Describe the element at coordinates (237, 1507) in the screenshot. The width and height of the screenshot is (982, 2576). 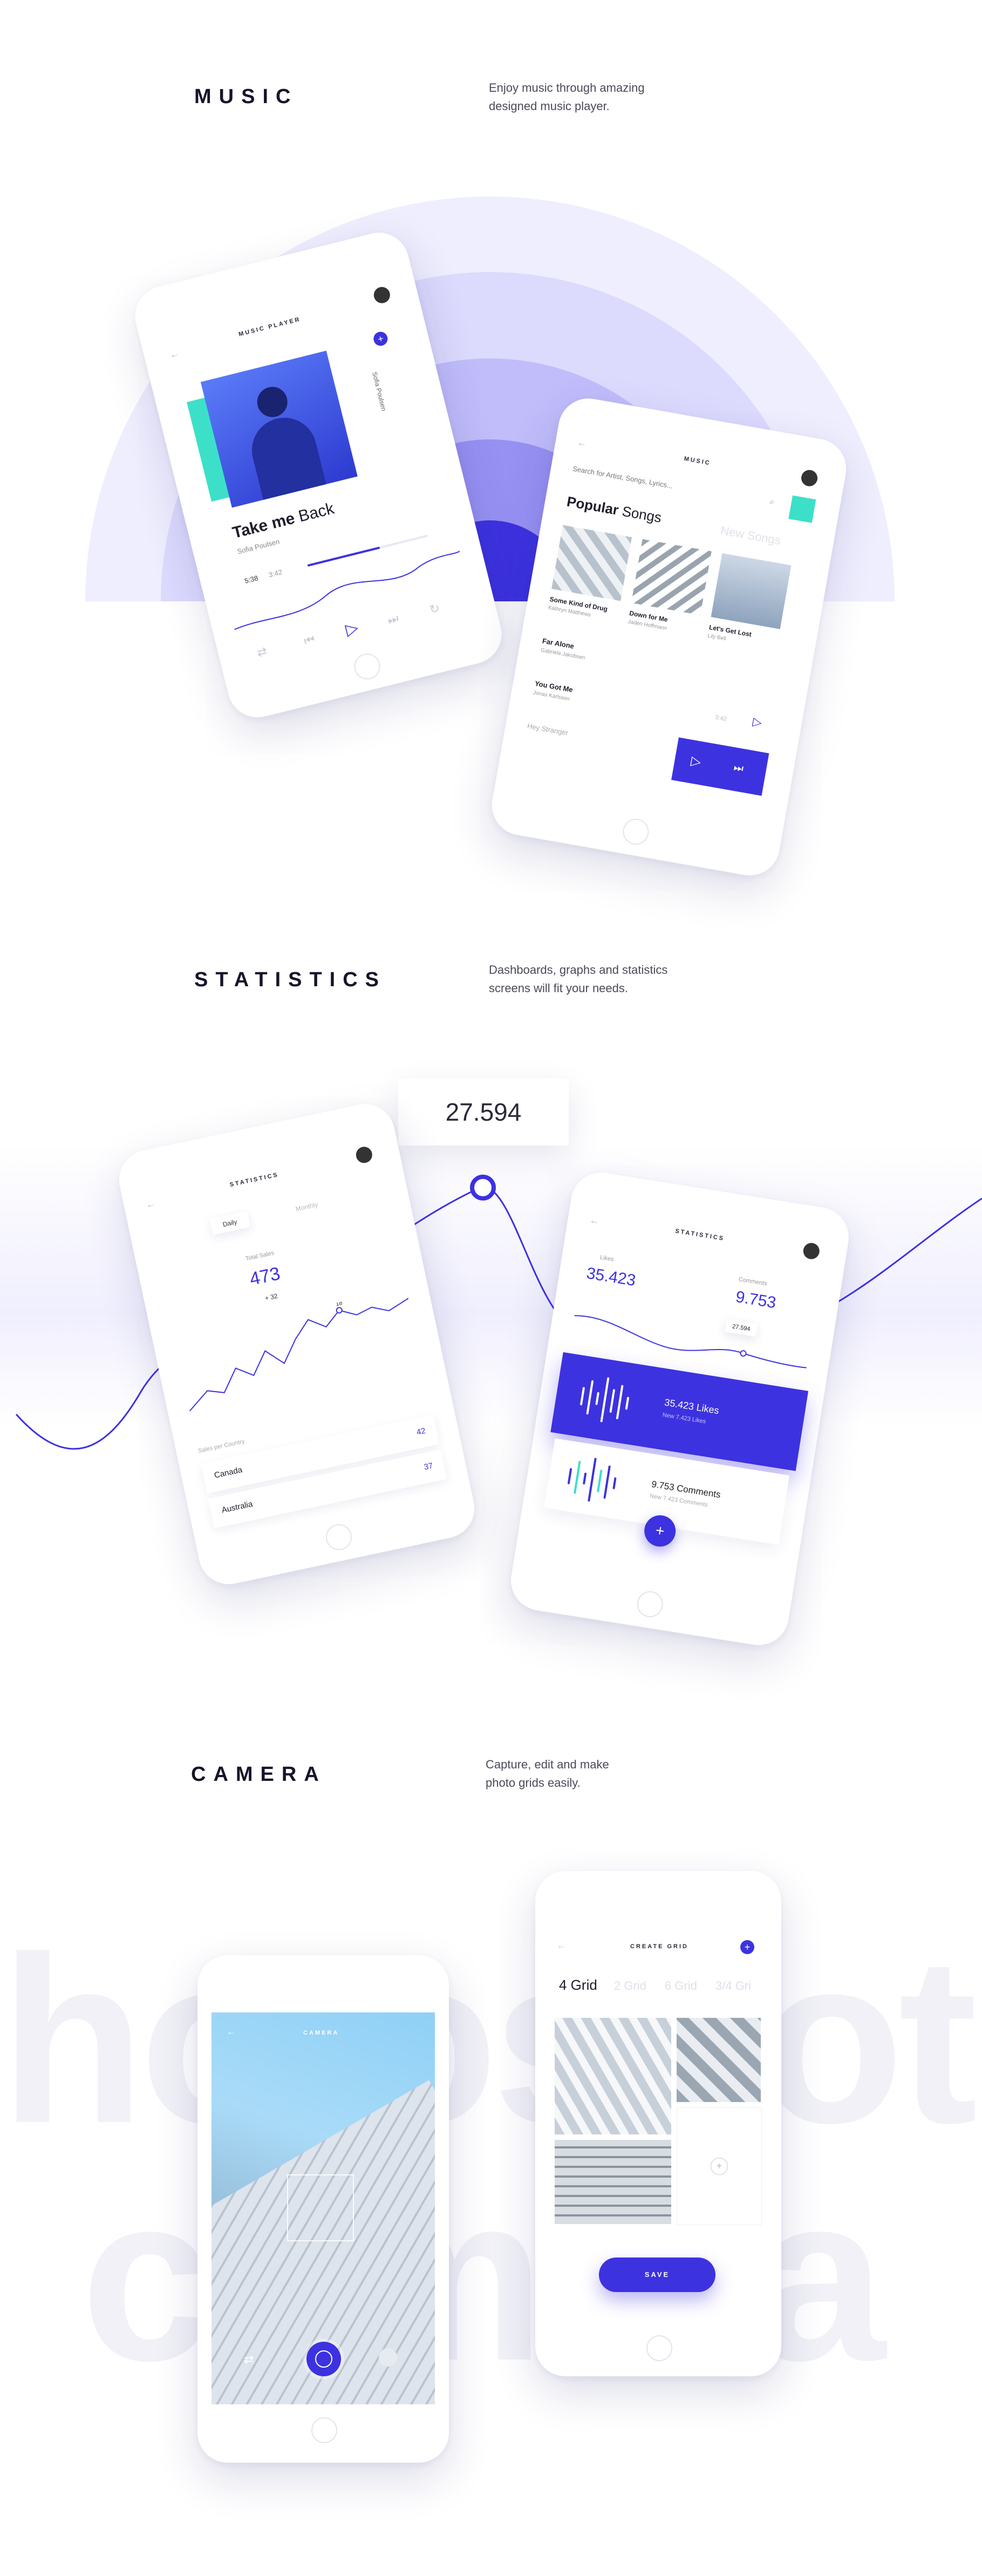
I see `country-name: Australia` at that location.